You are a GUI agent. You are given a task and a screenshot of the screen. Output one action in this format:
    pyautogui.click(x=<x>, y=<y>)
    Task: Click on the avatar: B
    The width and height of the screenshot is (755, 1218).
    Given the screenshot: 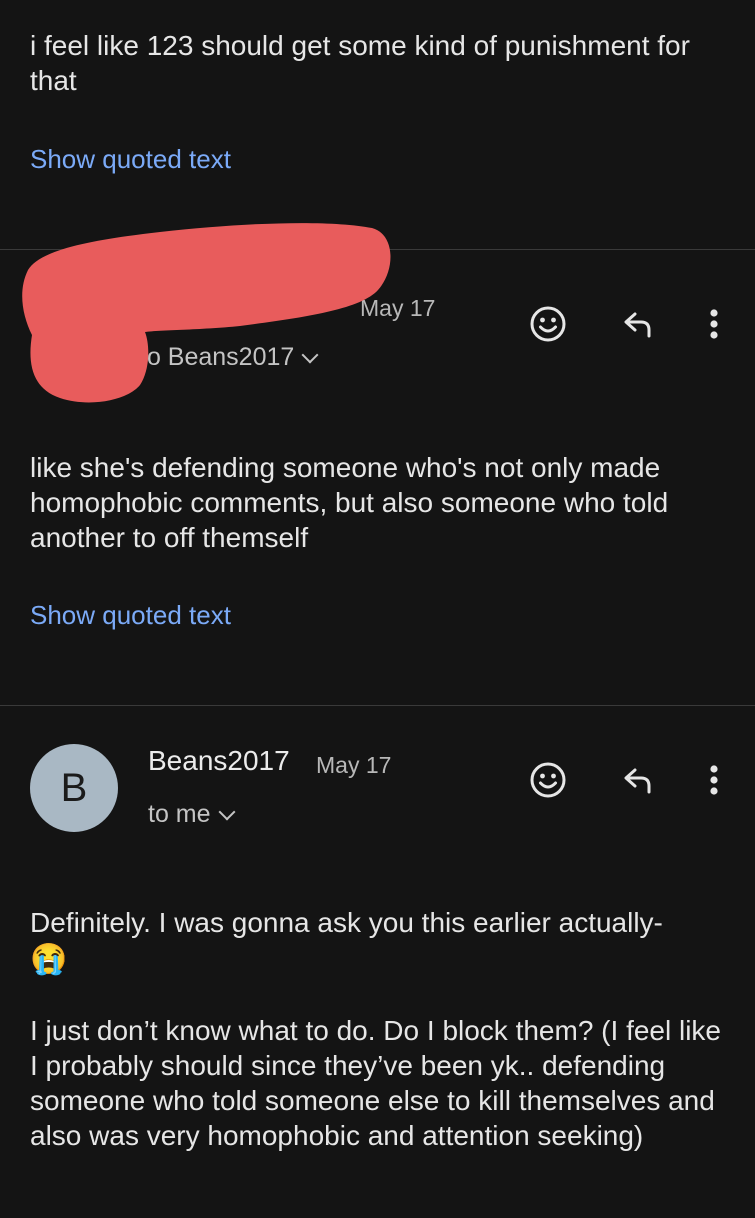 What is the action you would take?
    pyautogui.click(x=74, y=788)
    